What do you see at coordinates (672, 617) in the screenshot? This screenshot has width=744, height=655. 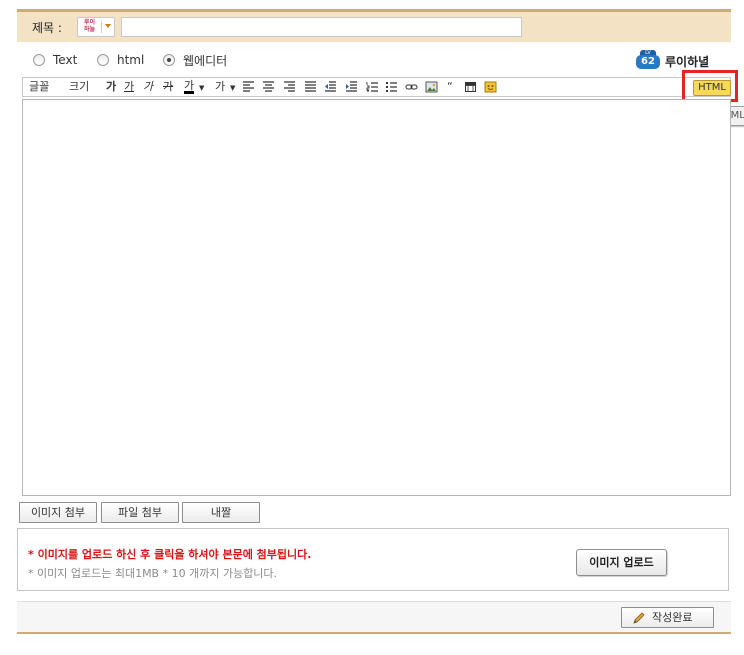 I see `submit-label: 작성완료` at bounding box center [672, 617].